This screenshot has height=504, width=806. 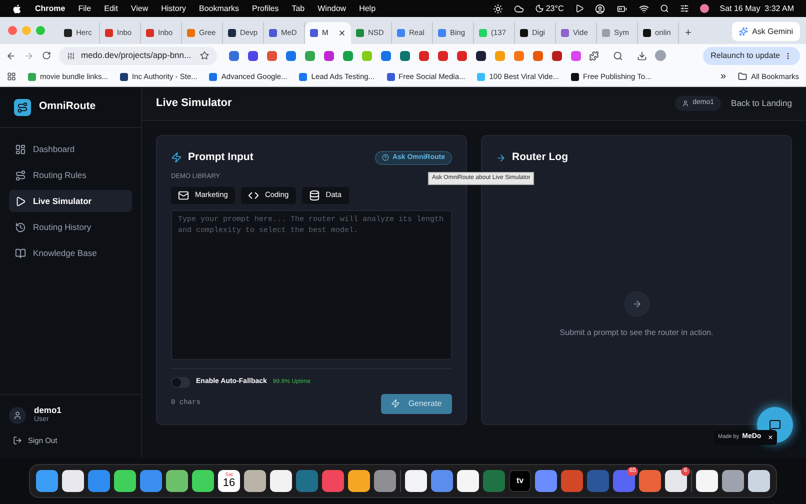 I want to click on fallback-toggle, so click(x=180, y=382).